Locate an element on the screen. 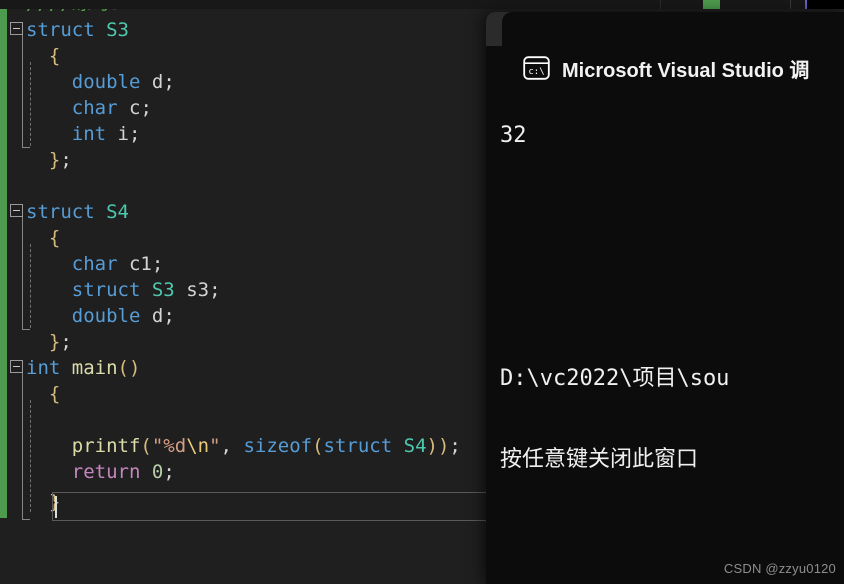 The height and width of the screenshot is (584, 844). code-line-11: struct S3 s3; is located at coordinates (146, 290).